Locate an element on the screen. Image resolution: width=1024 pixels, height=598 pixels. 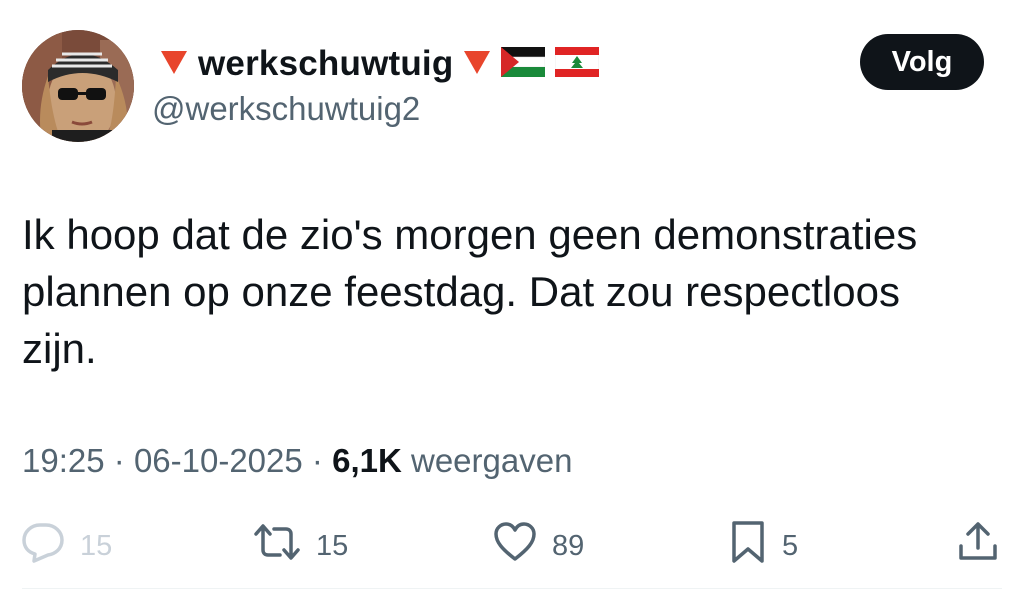
retweet-button: 15 is located at coordinates (300, 546).